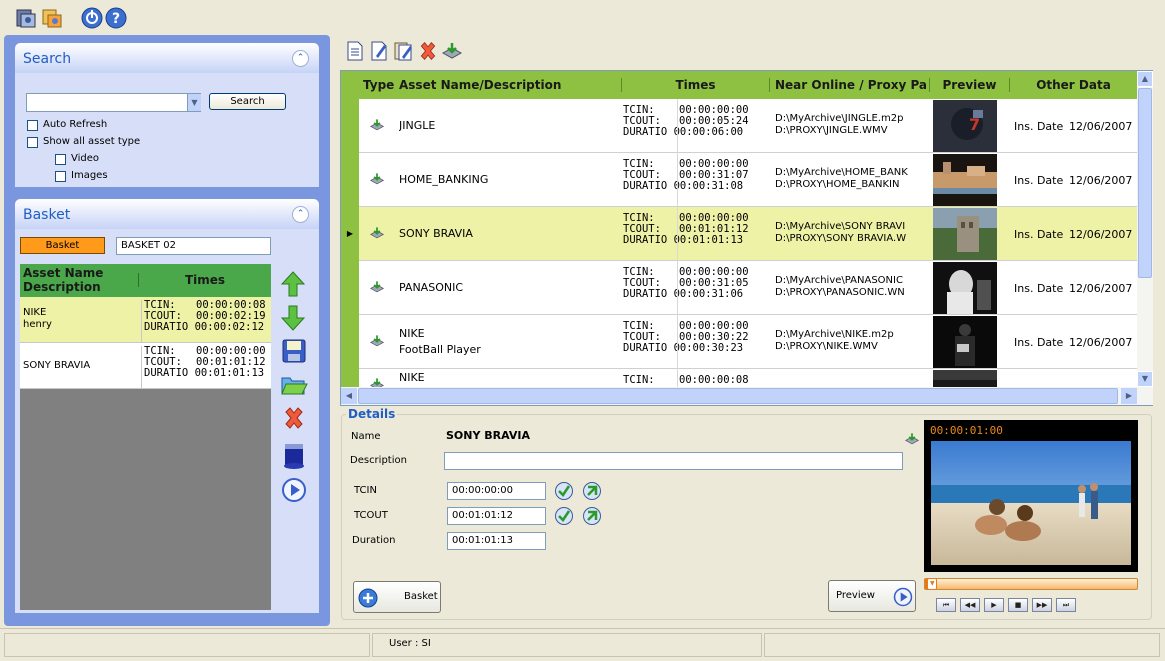 Image resolution: width=1165 pixels, height=661 pixels. What do you see at coordinates (365, 490) in the screenshot?
I see `tcin-label: TCIN` at bounding box center [365, 490].